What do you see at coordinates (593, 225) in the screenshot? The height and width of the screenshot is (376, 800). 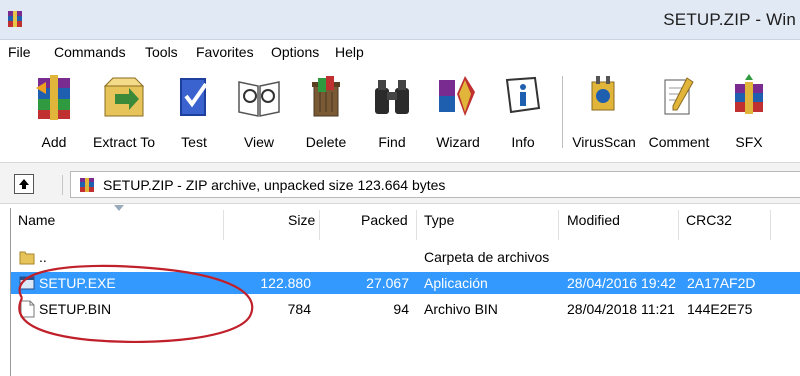 I see `column-header-modified: Modified` at bounding box center [593, 225].